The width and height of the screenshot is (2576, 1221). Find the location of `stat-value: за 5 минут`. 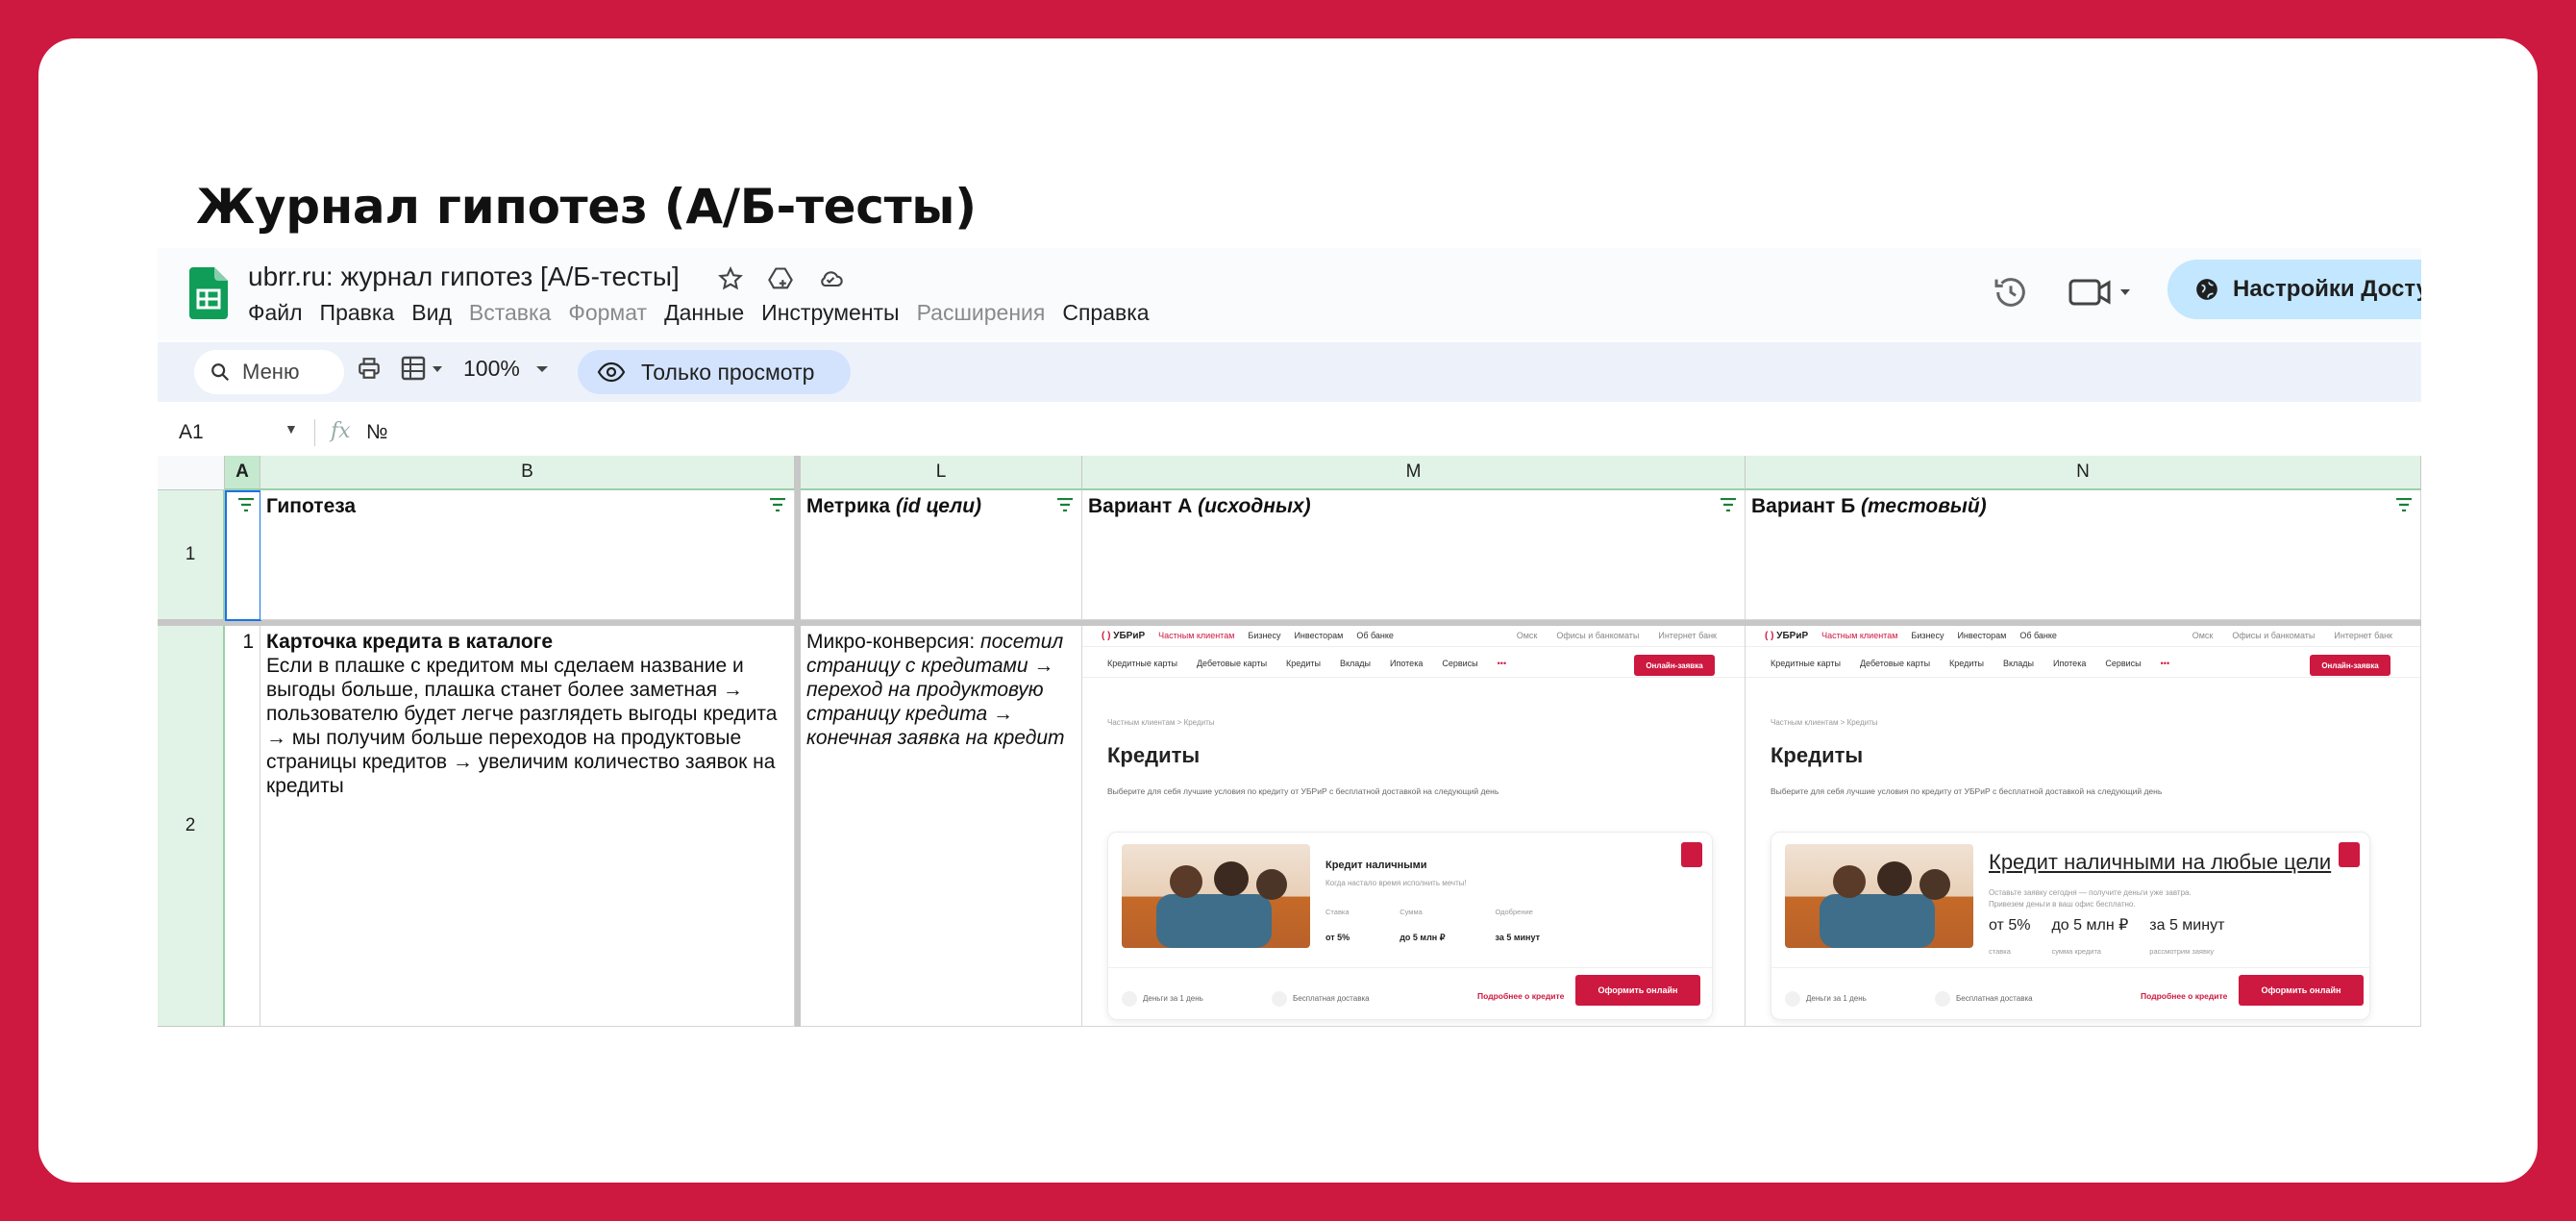

stat-value: за 5 минут is located at coordinates (1517, 937).